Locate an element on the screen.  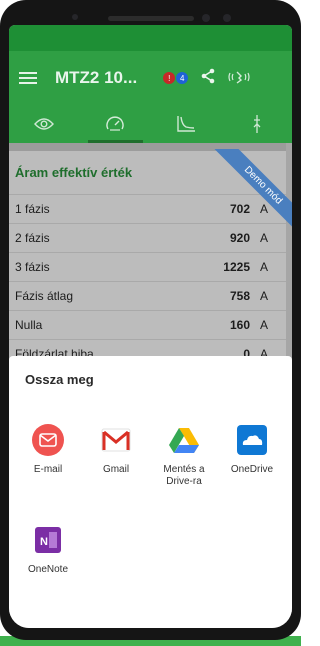
share-target-label: OneDrive is located at coordinates (252, 469).